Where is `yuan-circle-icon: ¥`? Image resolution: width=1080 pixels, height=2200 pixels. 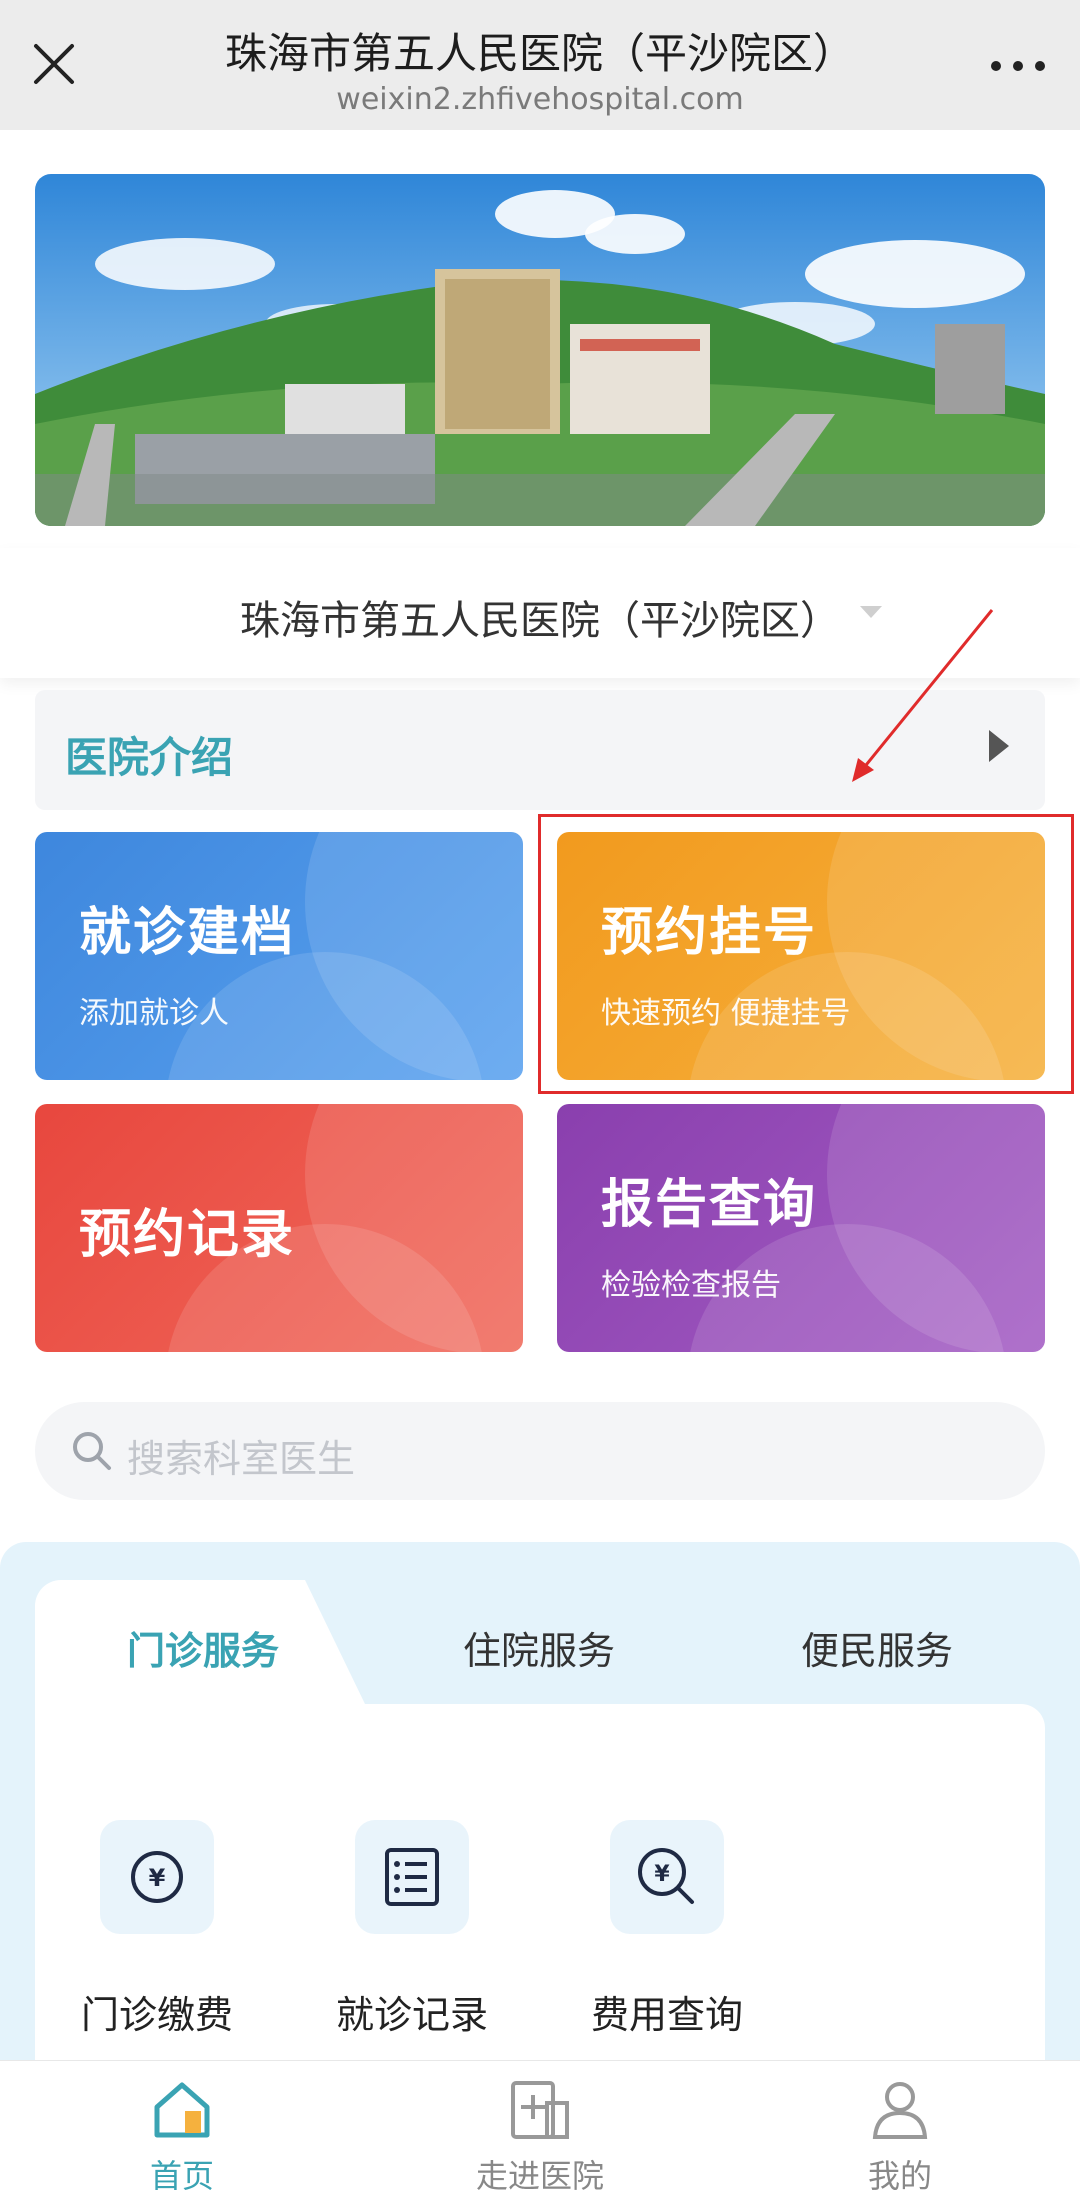
yuan-circle-icon: ¥ is located at coordinates (157, 1877).